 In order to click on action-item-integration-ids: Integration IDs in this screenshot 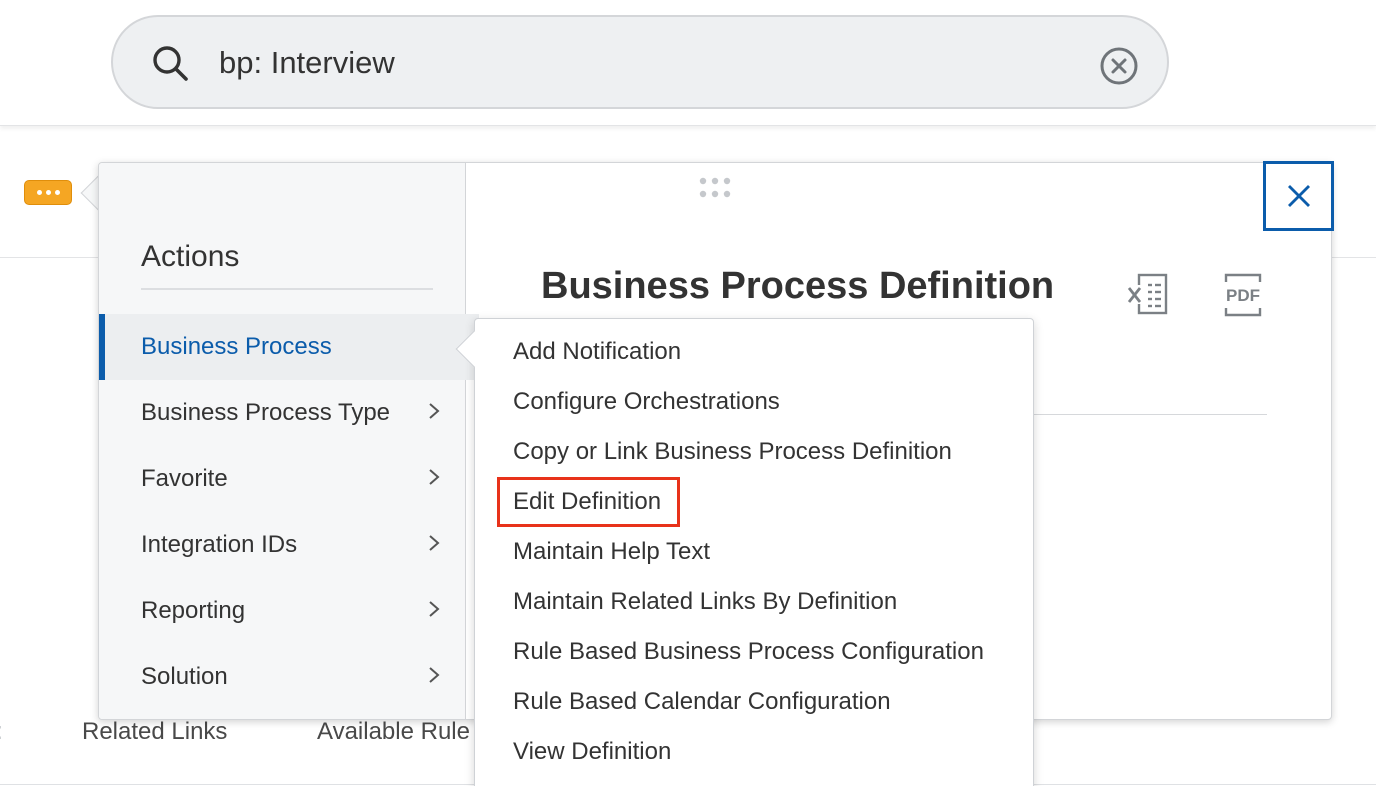, I will do `click(282, 545)`.